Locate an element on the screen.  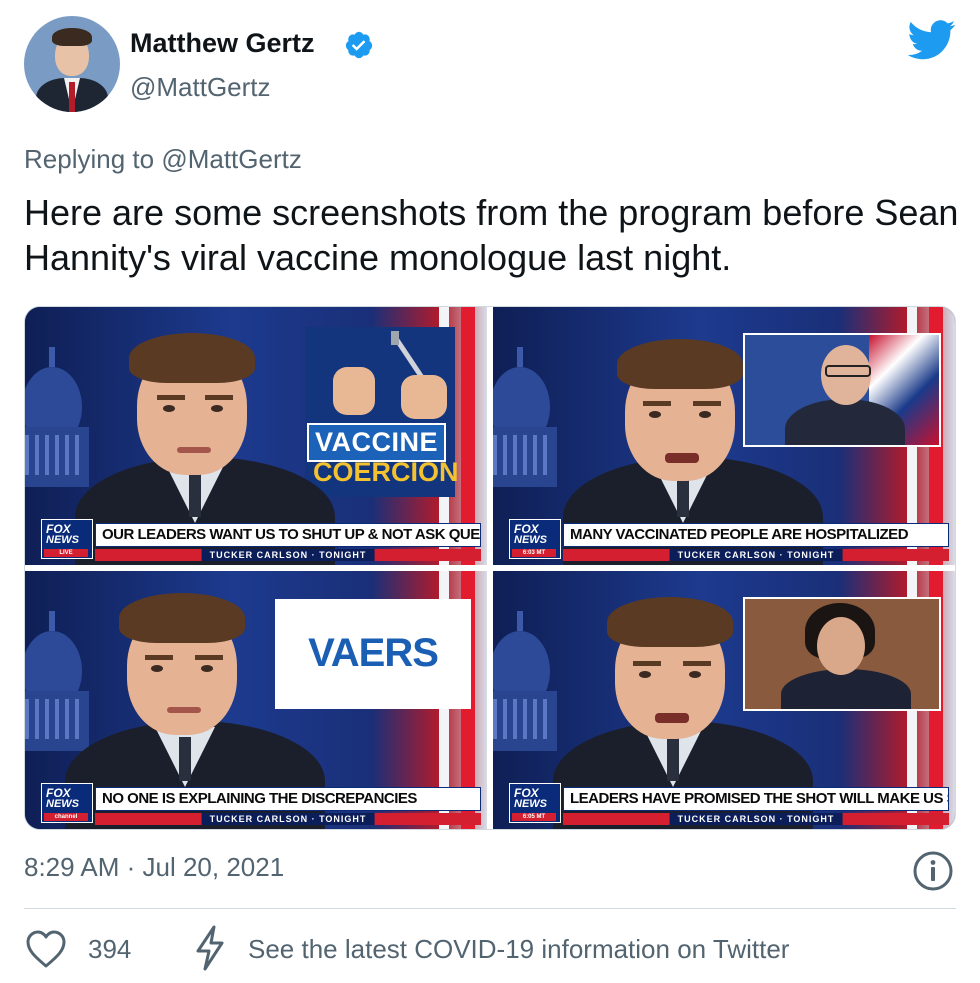
chyron-headline: NO ONE IS EXPLAINING THE DISCREPANCIES is located at coordinates (288, 799).